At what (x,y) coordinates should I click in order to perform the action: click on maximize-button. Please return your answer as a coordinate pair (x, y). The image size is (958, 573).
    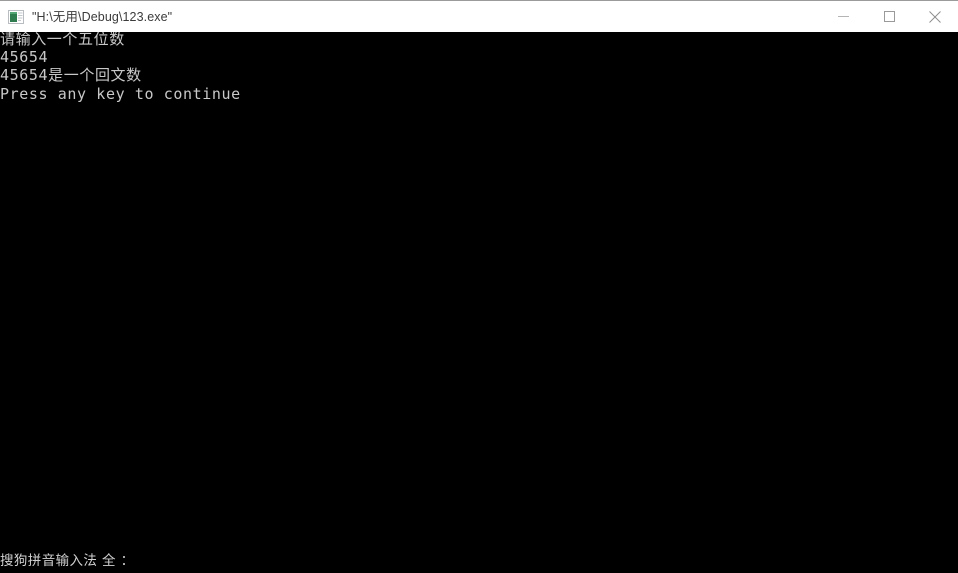
    Looking at the image, I should click on (889, 16).